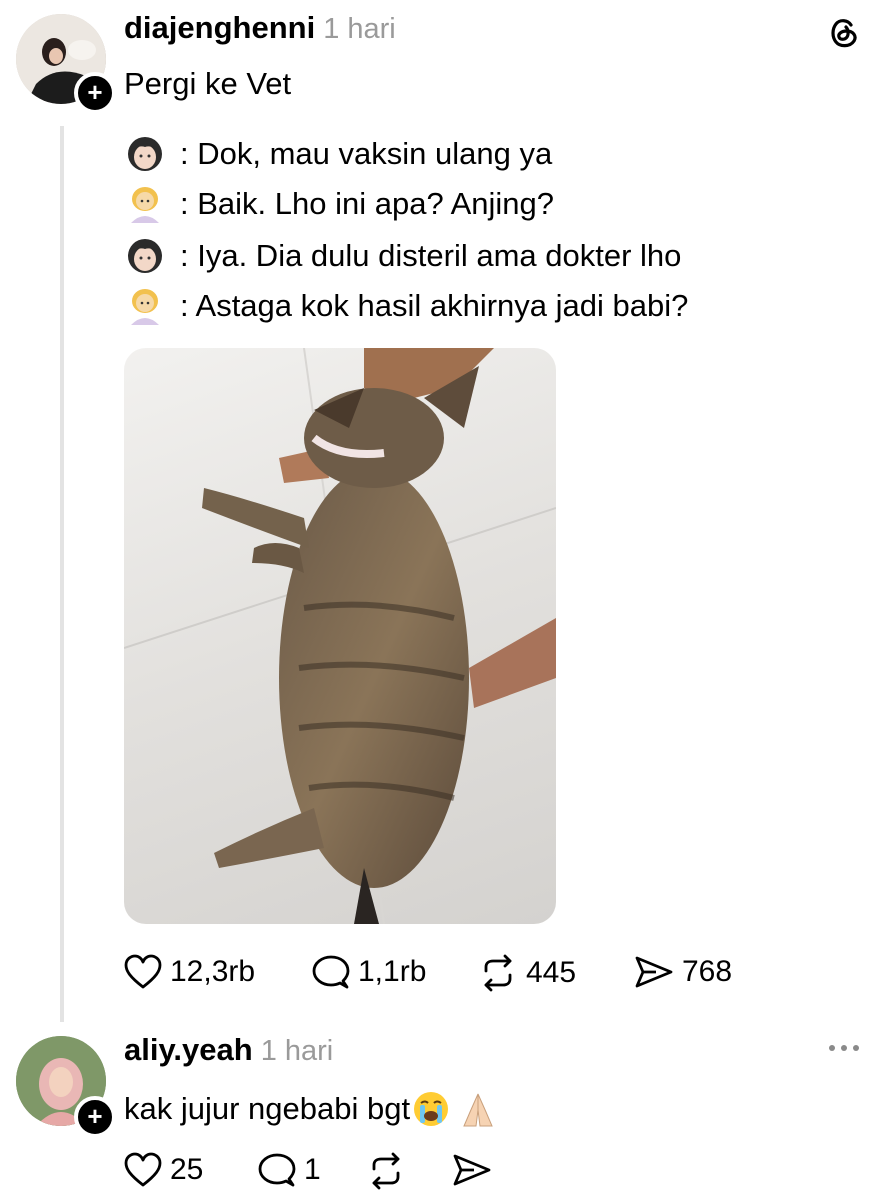 The image size is (887, 1200). Describe the element at coordinates (366, 153) in the screenshot. I see `dialogue-text: : Dok, mau vaksin ulang ya` at that location.